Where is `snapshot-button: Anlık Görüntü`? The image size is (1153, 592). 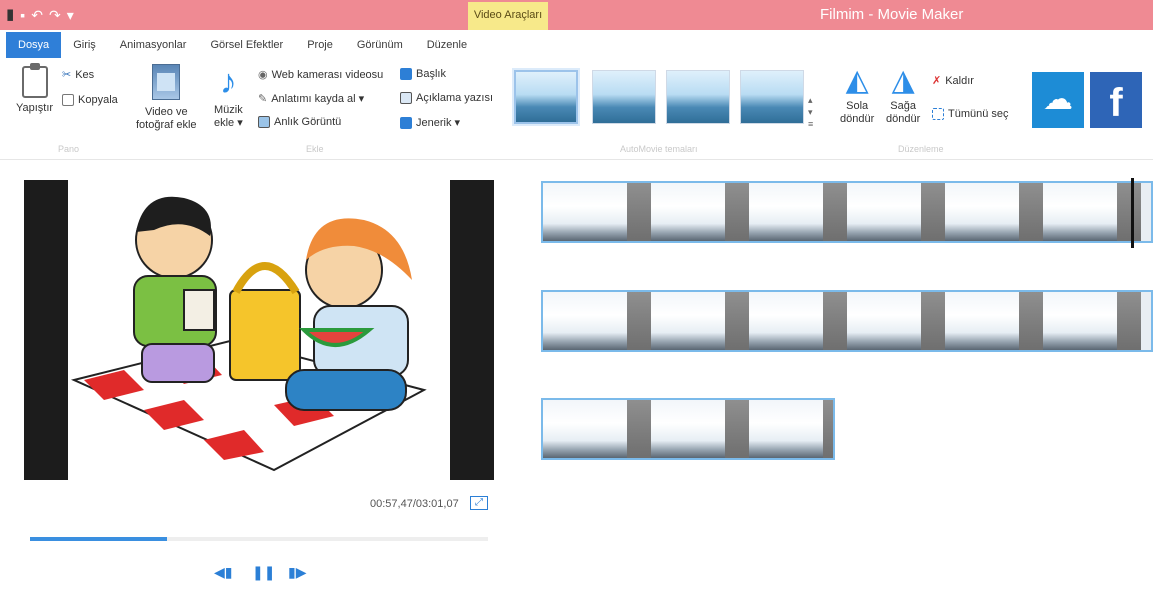
snapshot-button: Anlık Görüntü is located at coordinates (299, 122).